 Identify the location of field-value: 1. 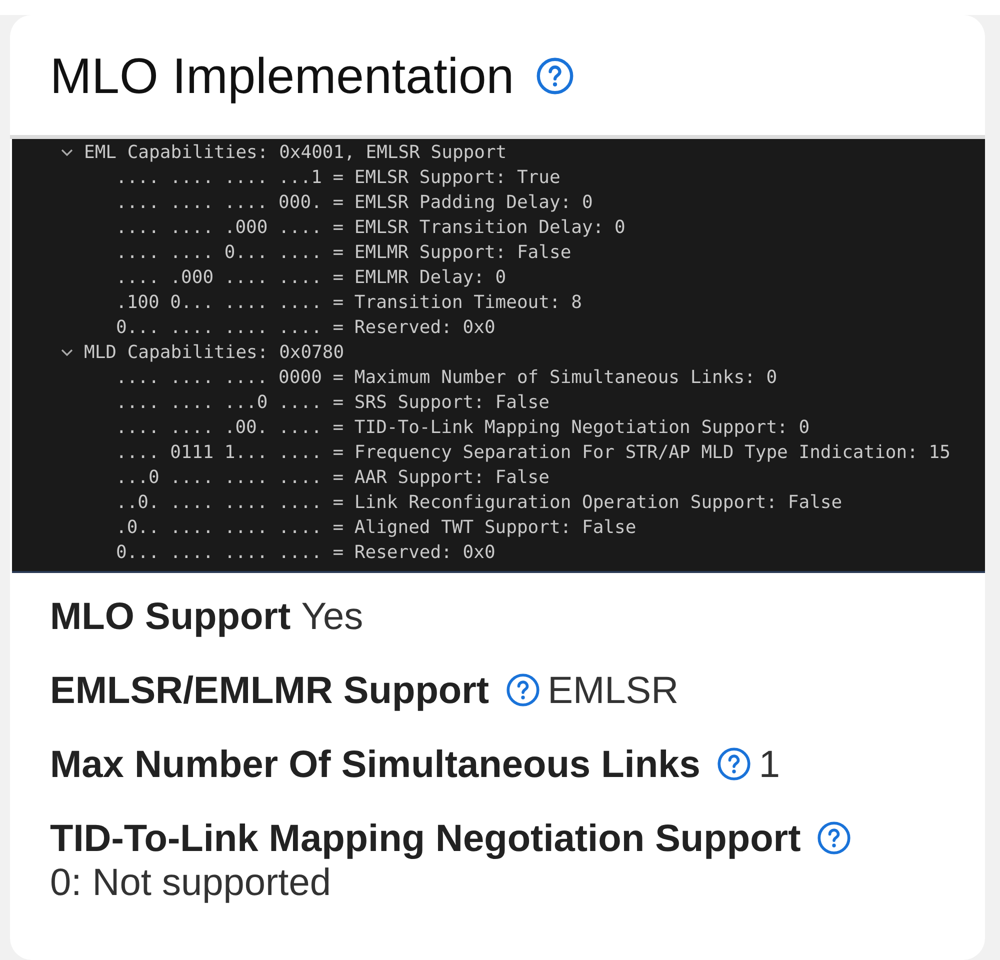
(769, 765).